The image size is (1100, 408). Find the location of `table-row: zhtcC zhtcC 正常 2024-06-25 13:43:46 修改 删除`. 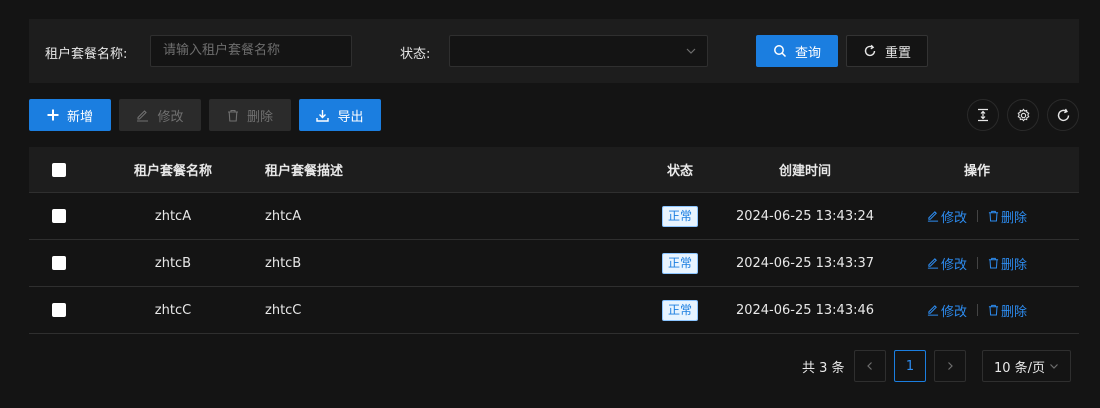

table-row: zhtcC zhtcC 正常 2024-06-25 13:43:46 修改 删除 is located at coordinates (554, 310).